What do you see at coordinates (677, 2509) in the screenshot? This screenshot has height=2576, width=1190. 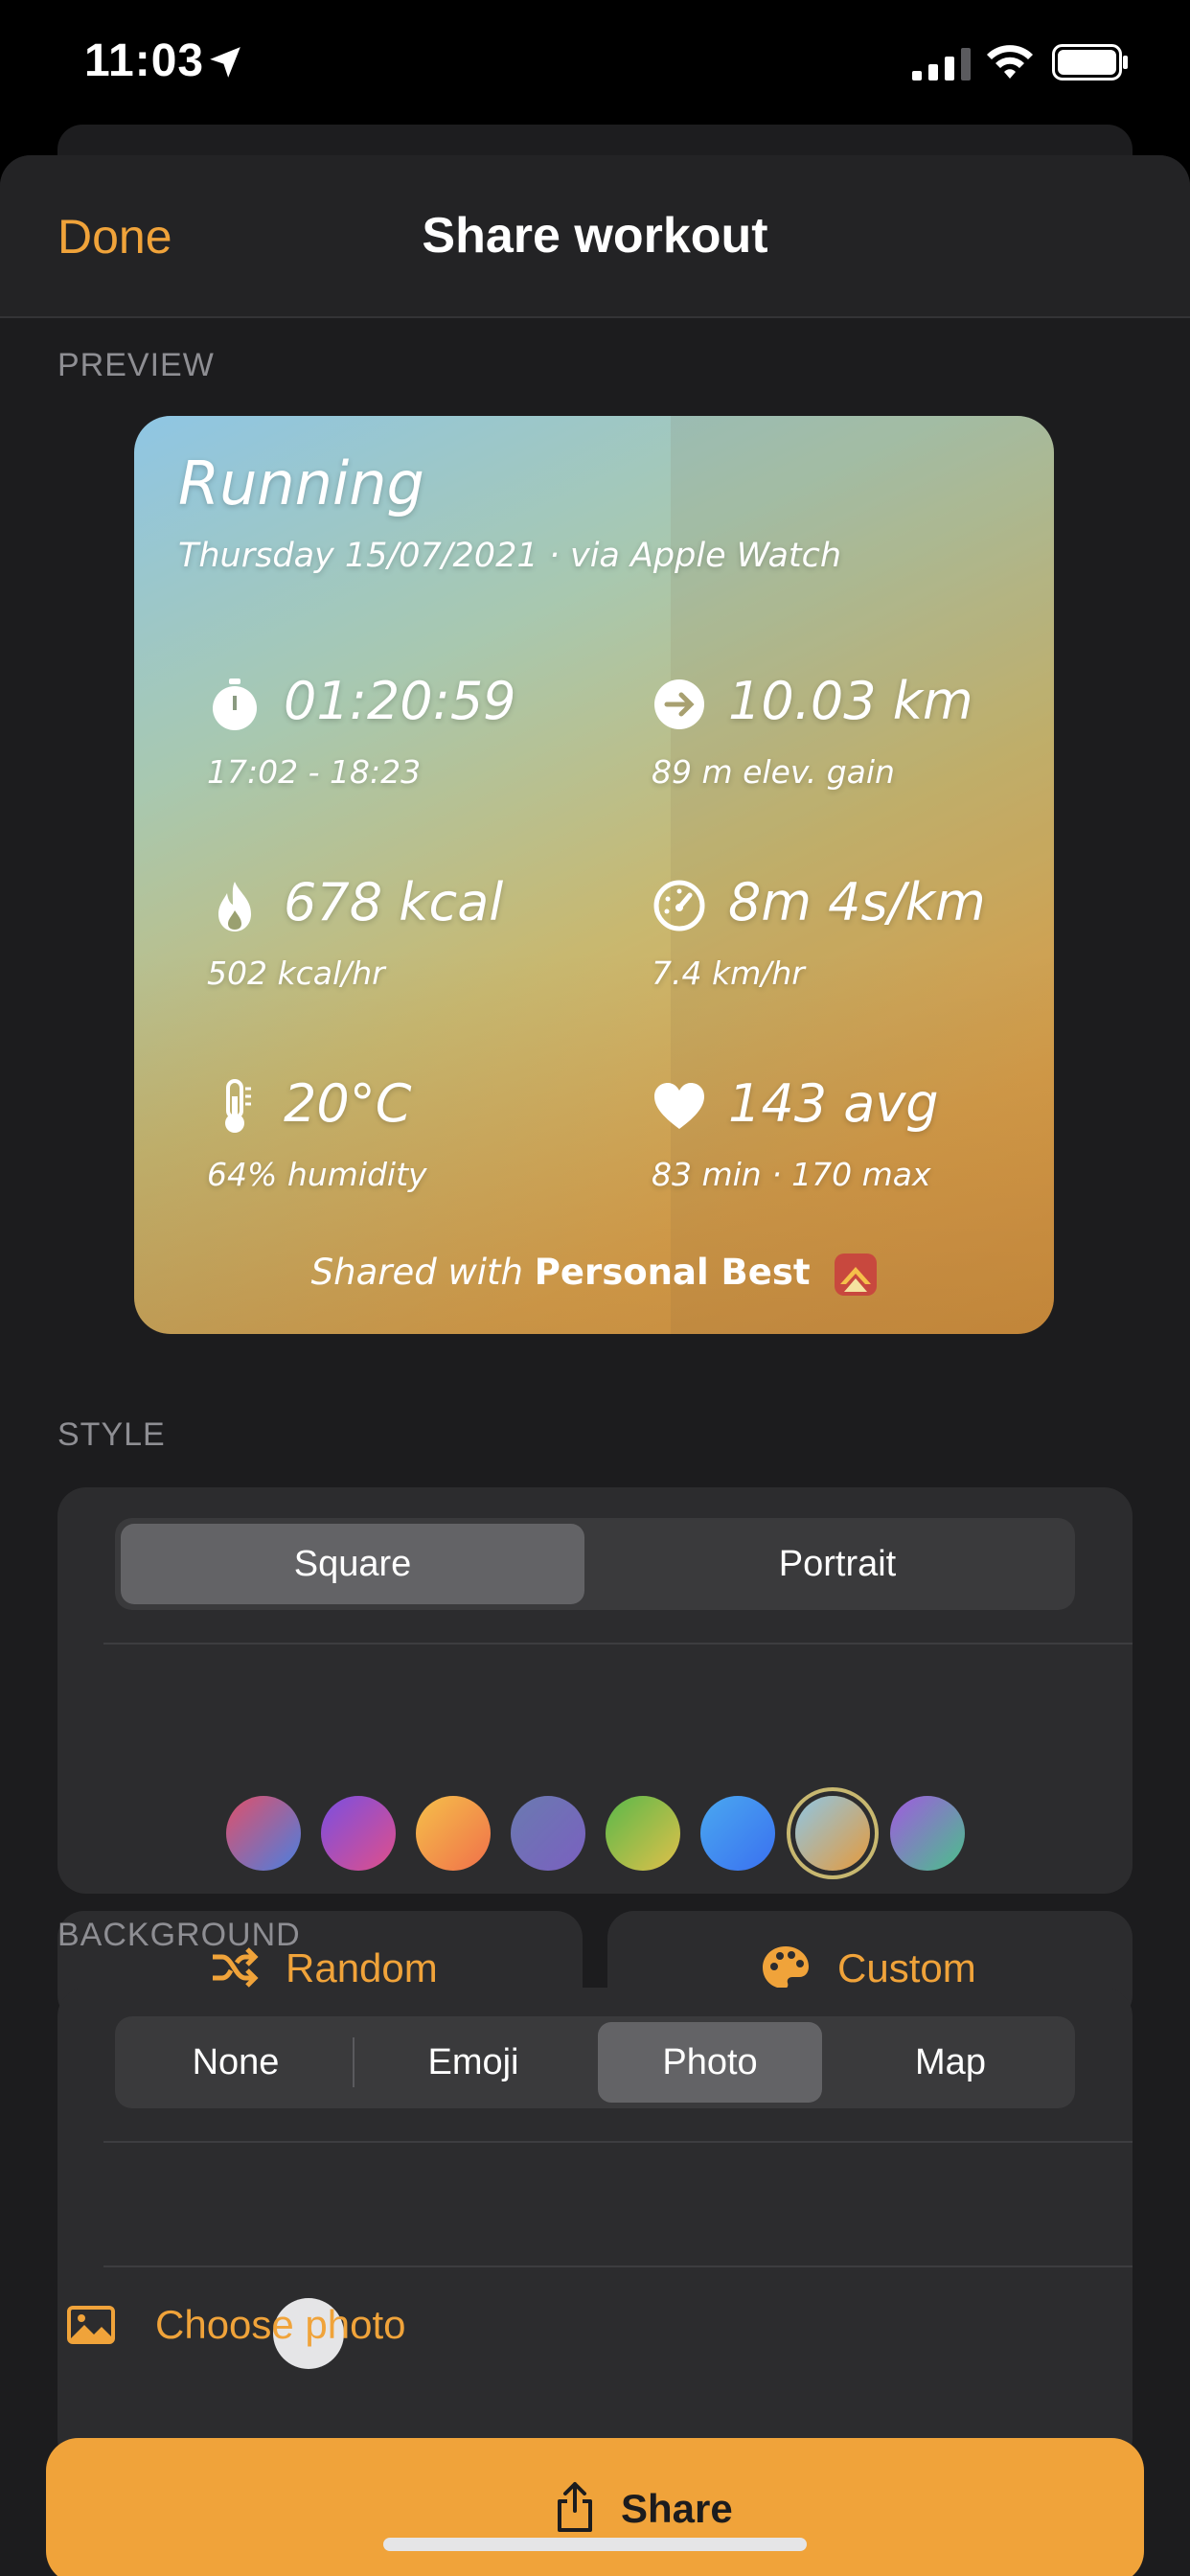 I see `share-label: Share` at bounding box center [677, 2509].